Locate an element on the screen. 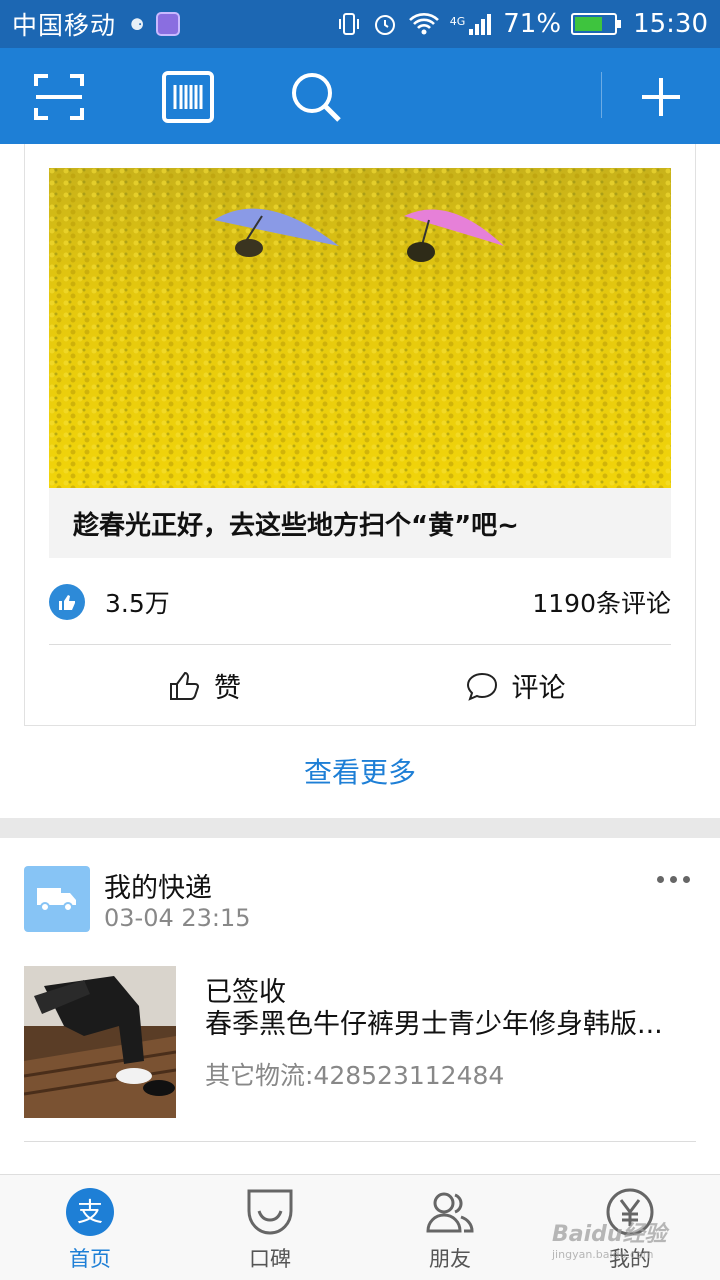  barcode-icon is located at coordinates (188, 97).